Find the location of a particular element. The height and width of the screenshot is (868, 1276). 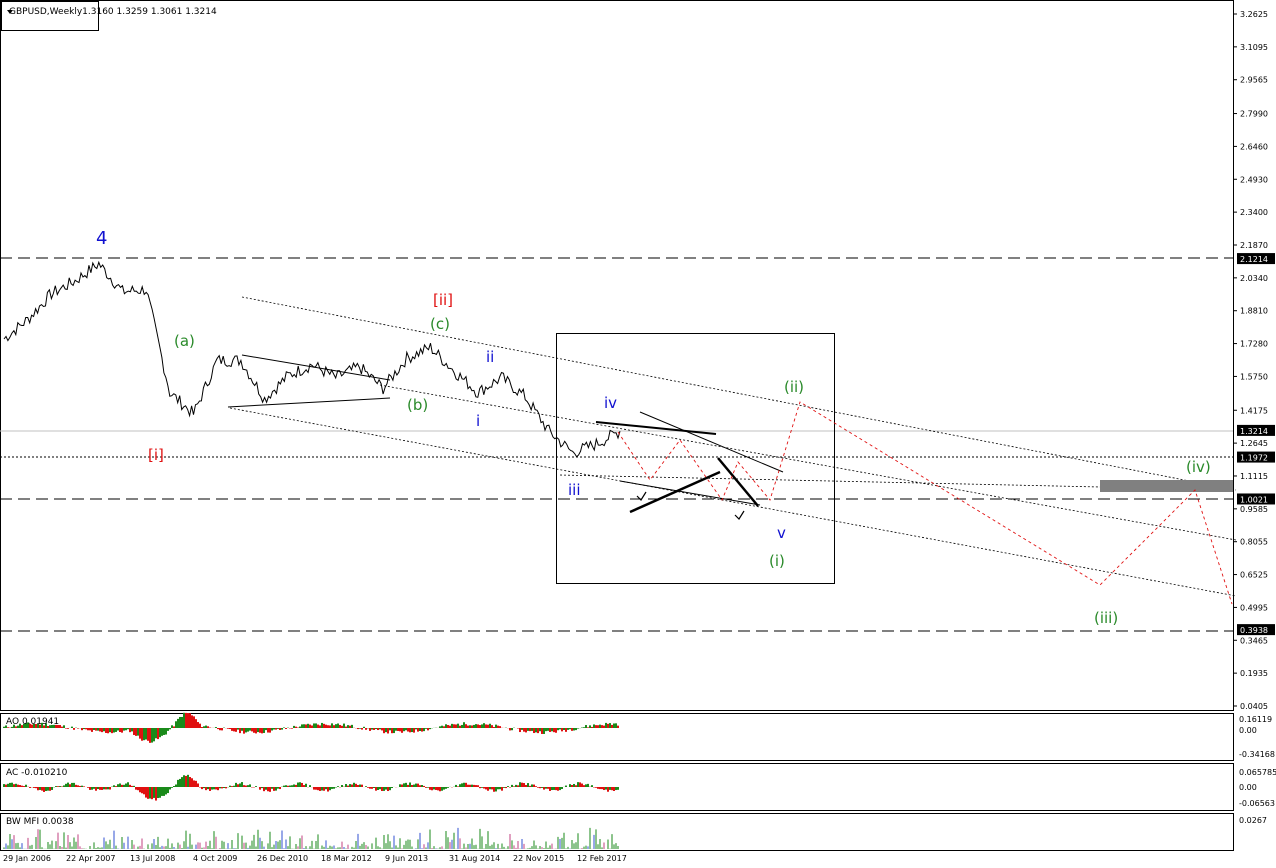

wave-label-c: (c) is located at coordinates (440, 324).